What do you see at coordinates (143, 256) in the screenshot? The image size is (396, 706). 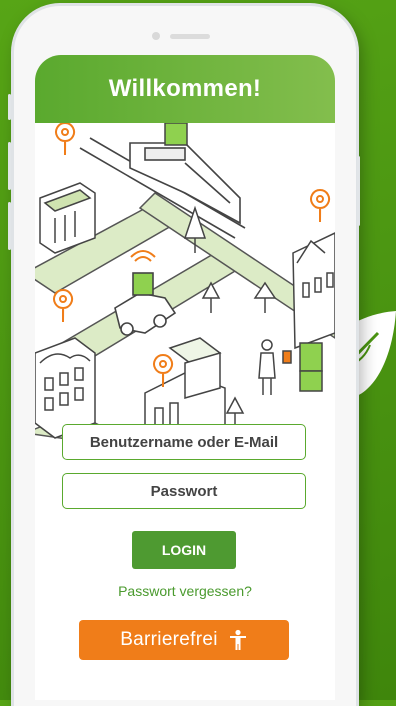 I see `wifi-icon` at bounding box center [143, 256].